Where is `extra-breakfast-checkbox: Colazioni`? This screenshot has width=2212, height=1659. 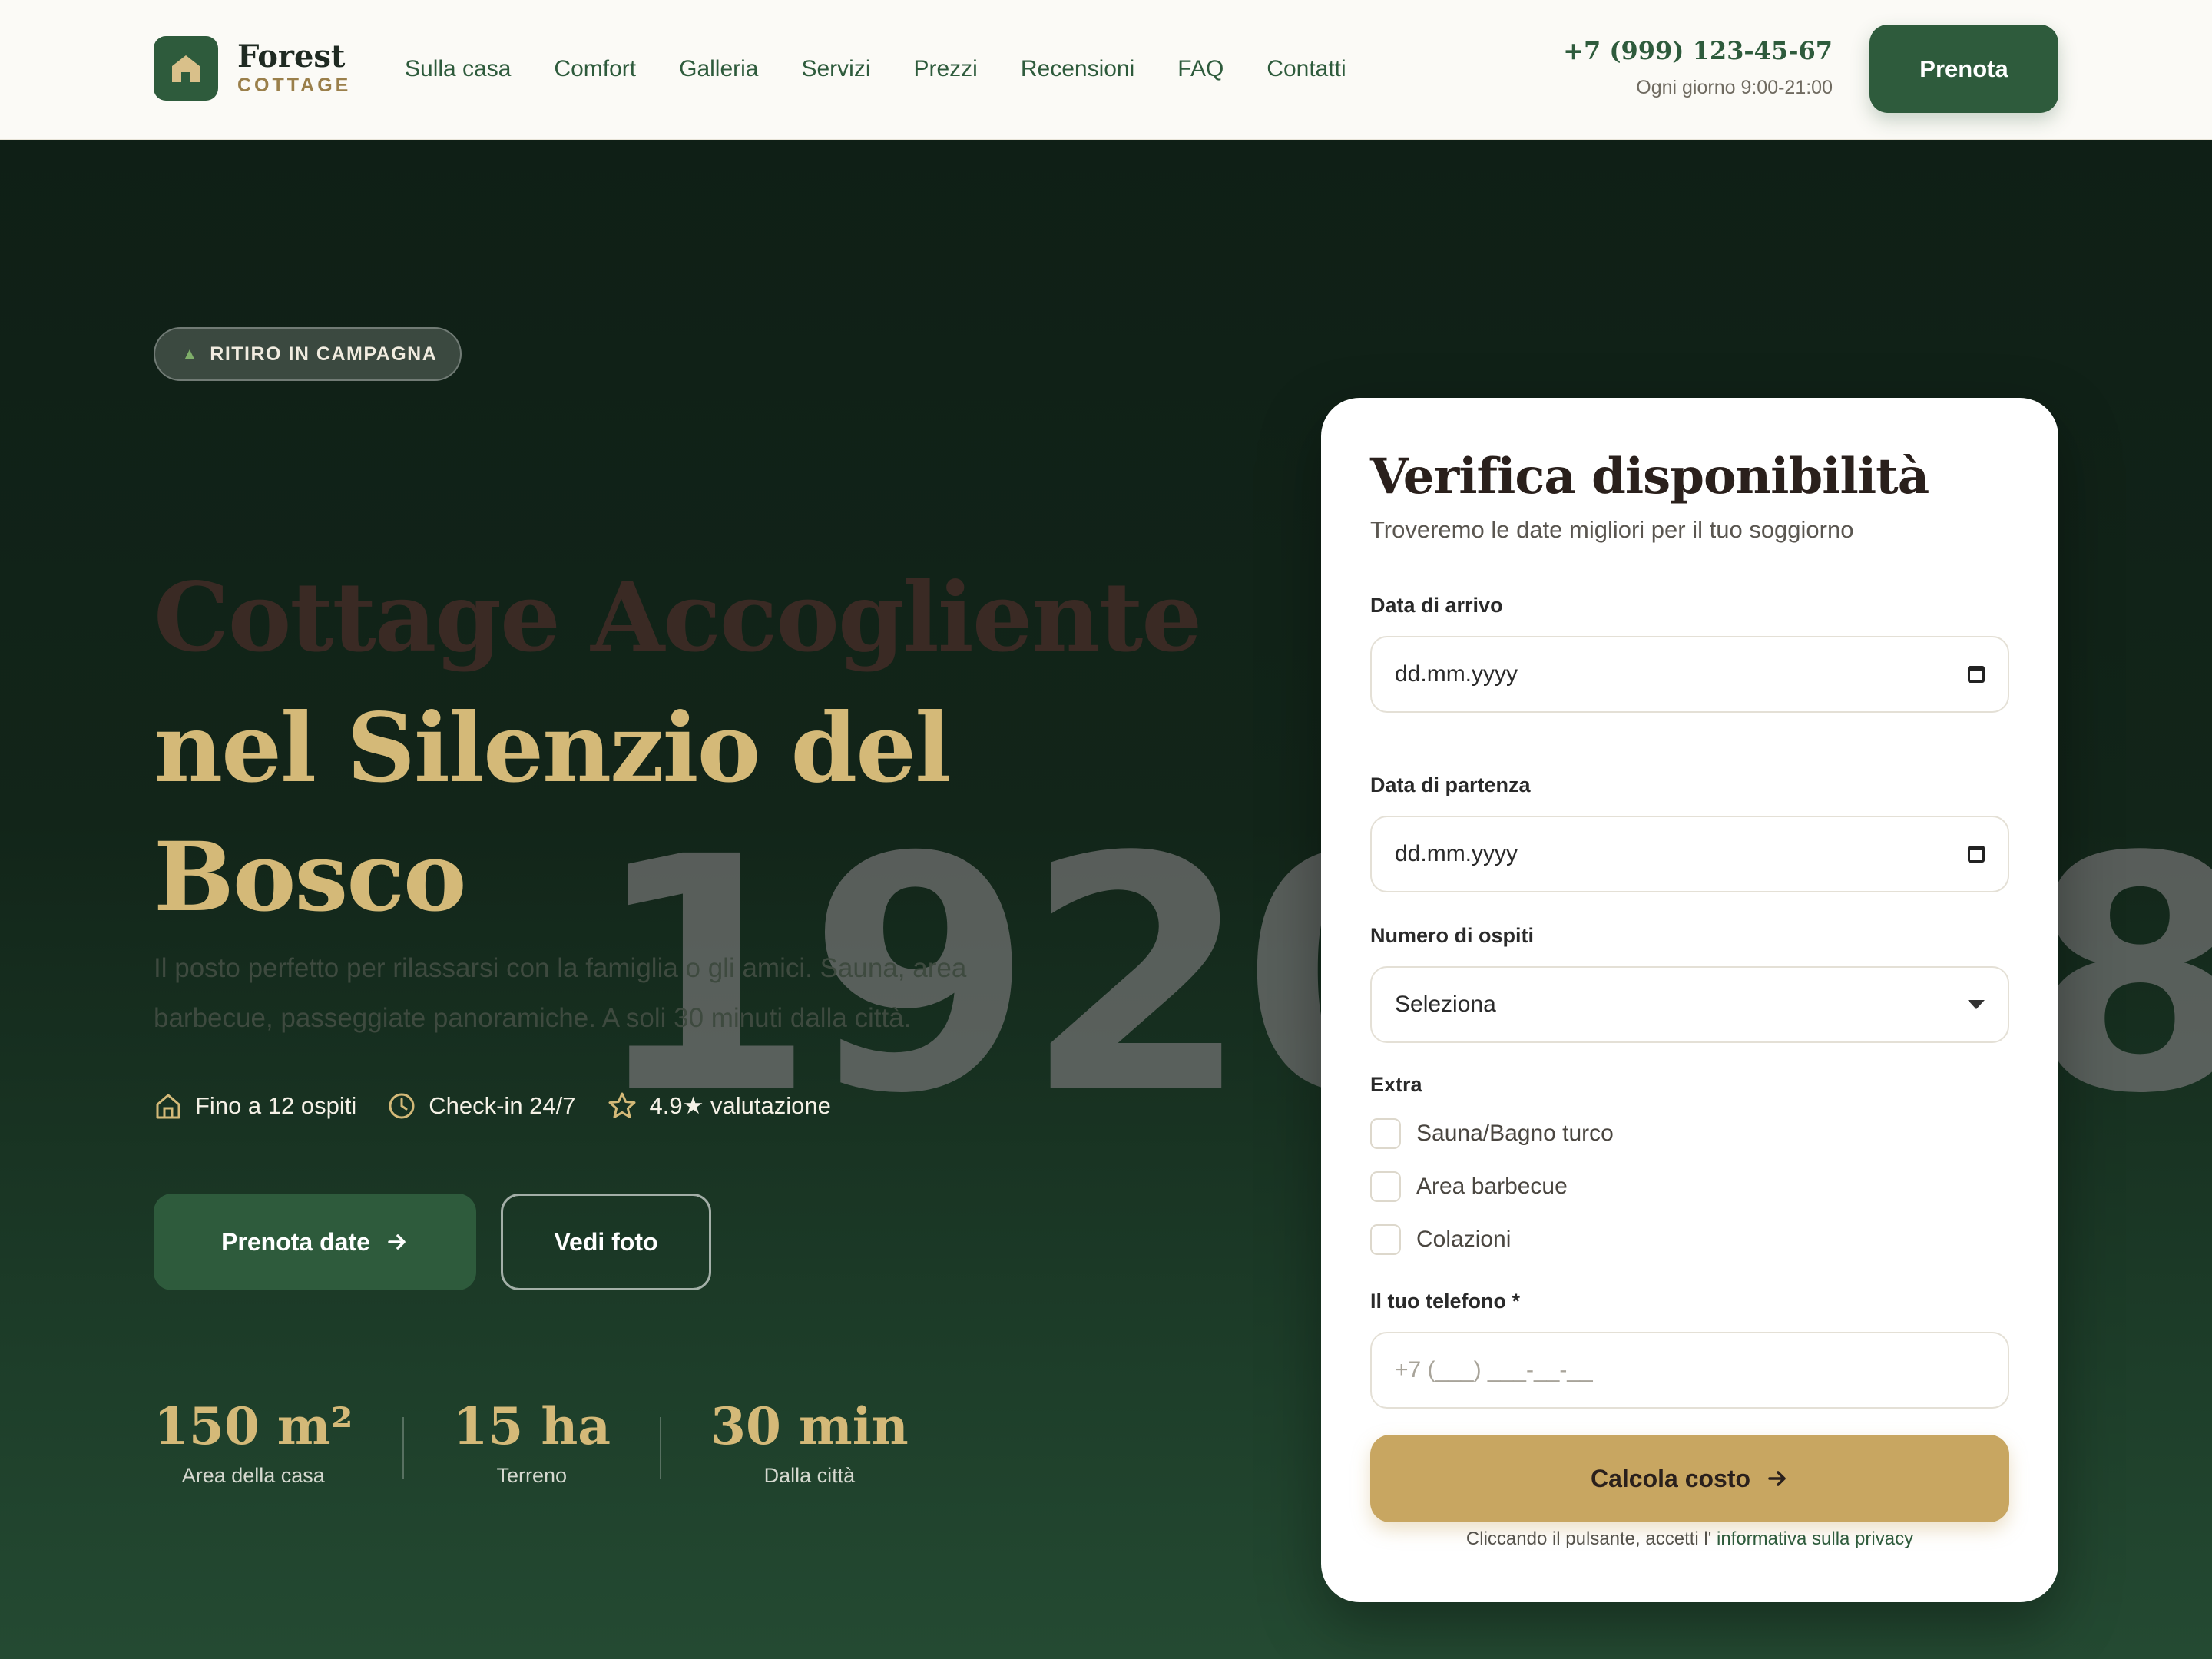
extra-breakfast-checkbox: Colazioni is located at coordinates (1440, 1240).